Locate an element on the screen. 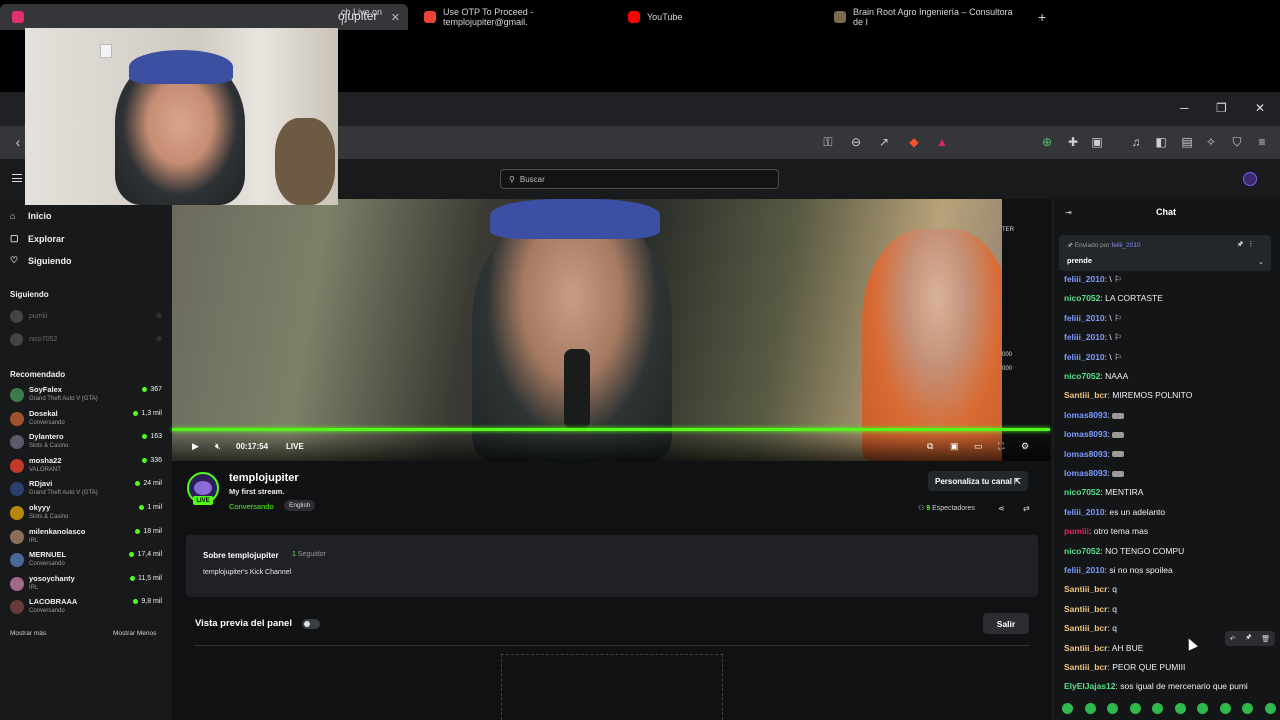 The width and height of the screenshot is (1280, 720). channel-name: templojupiter is located at coordinates (264, 478).